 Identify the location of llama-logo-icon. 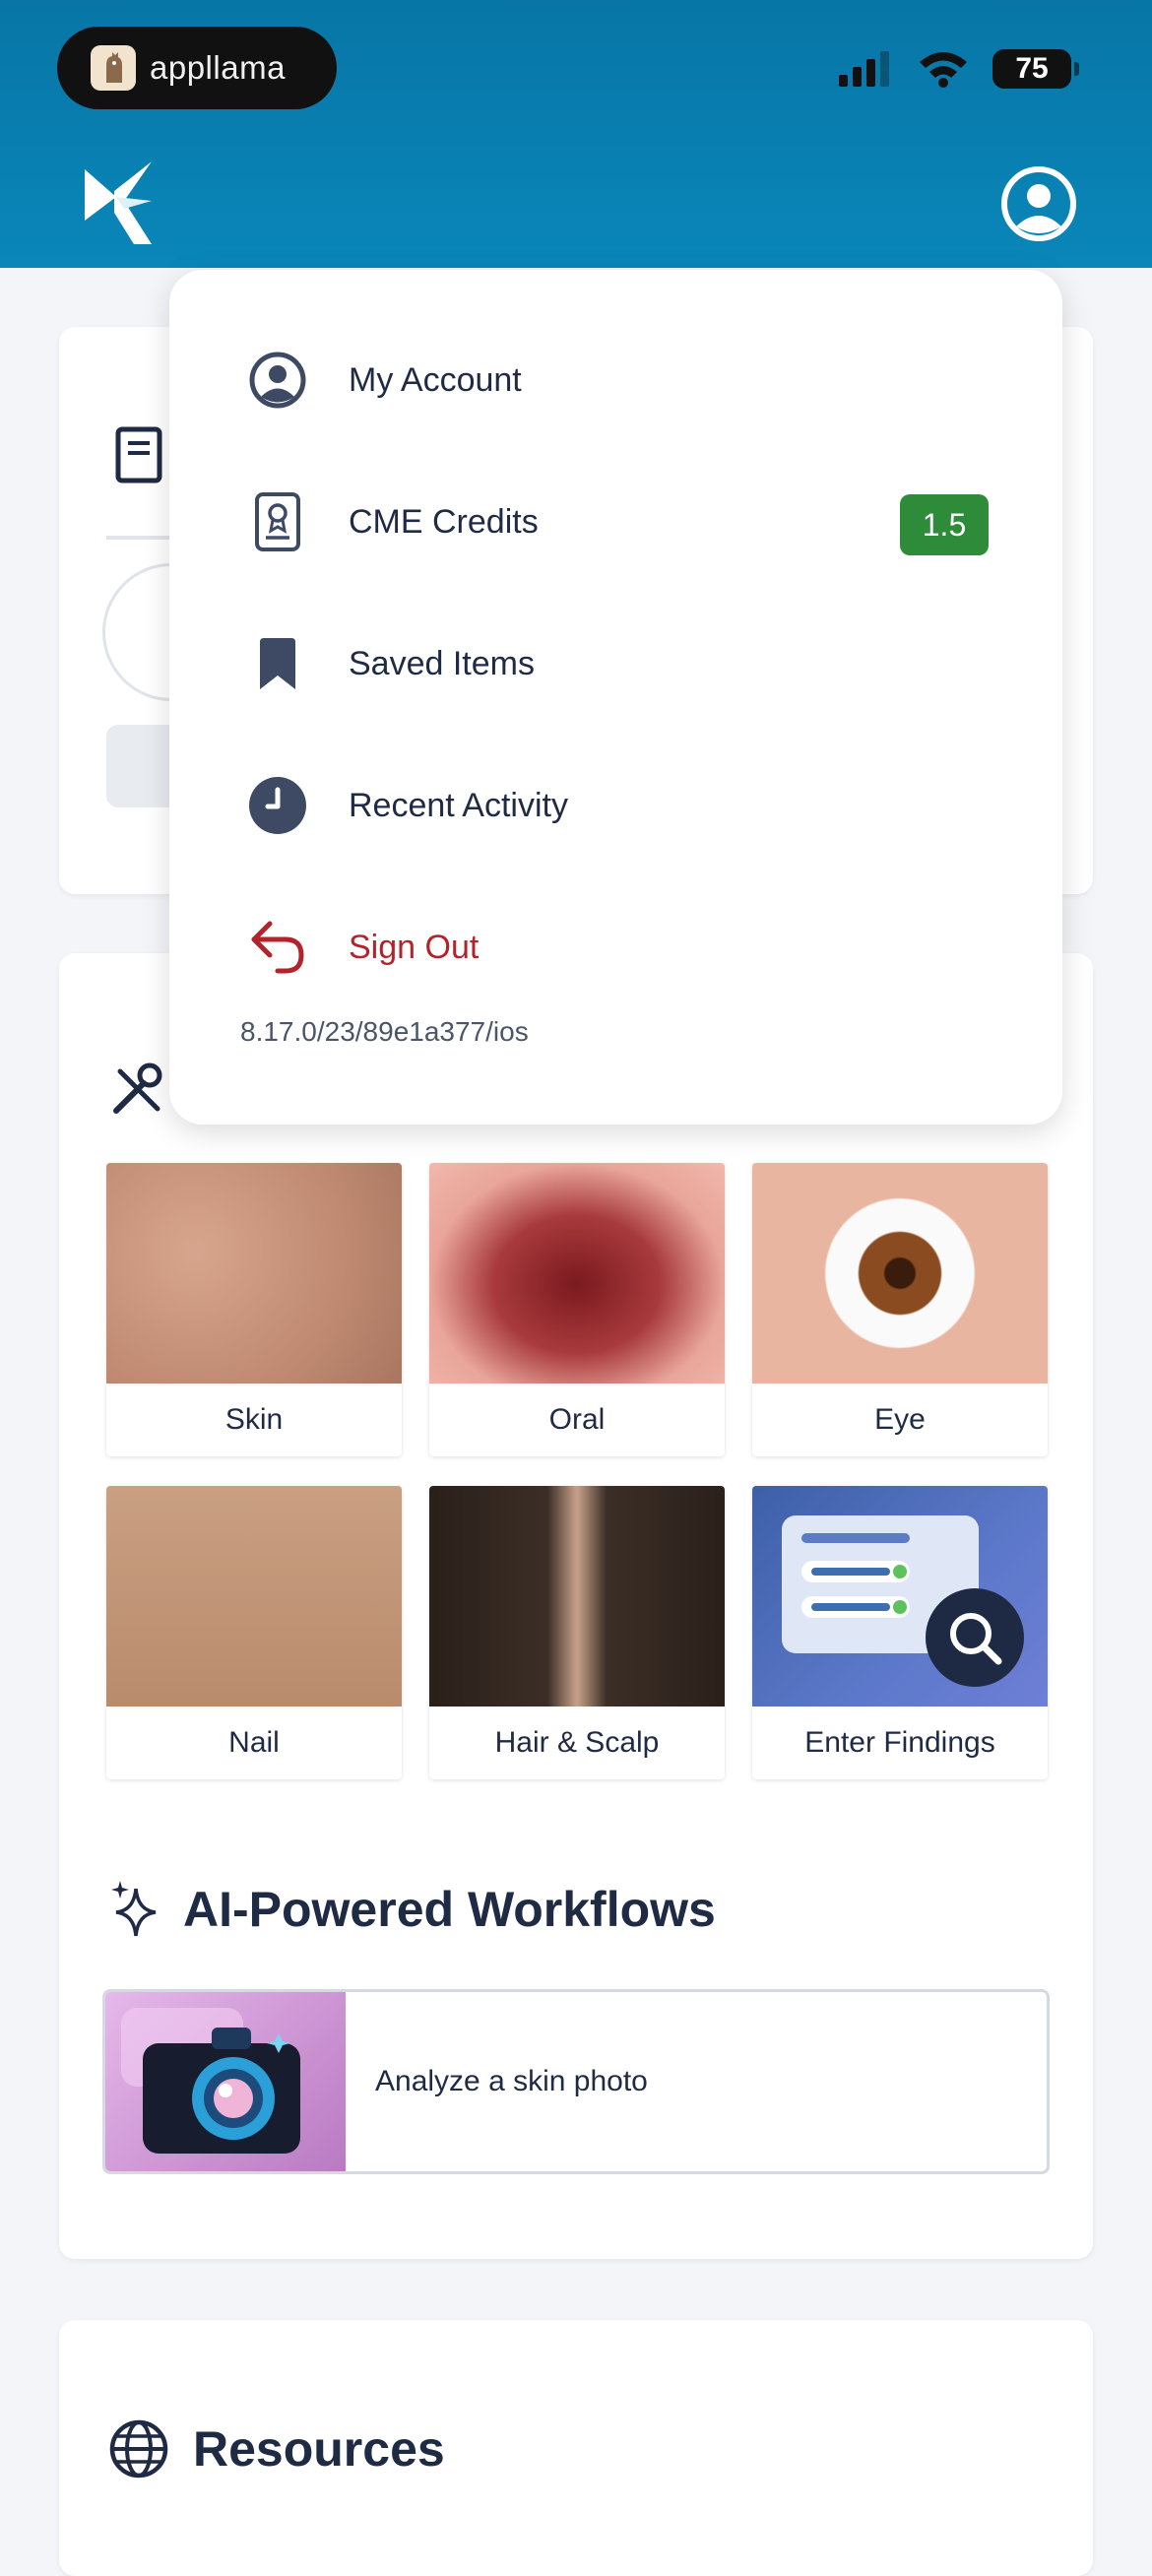
(113, 68).